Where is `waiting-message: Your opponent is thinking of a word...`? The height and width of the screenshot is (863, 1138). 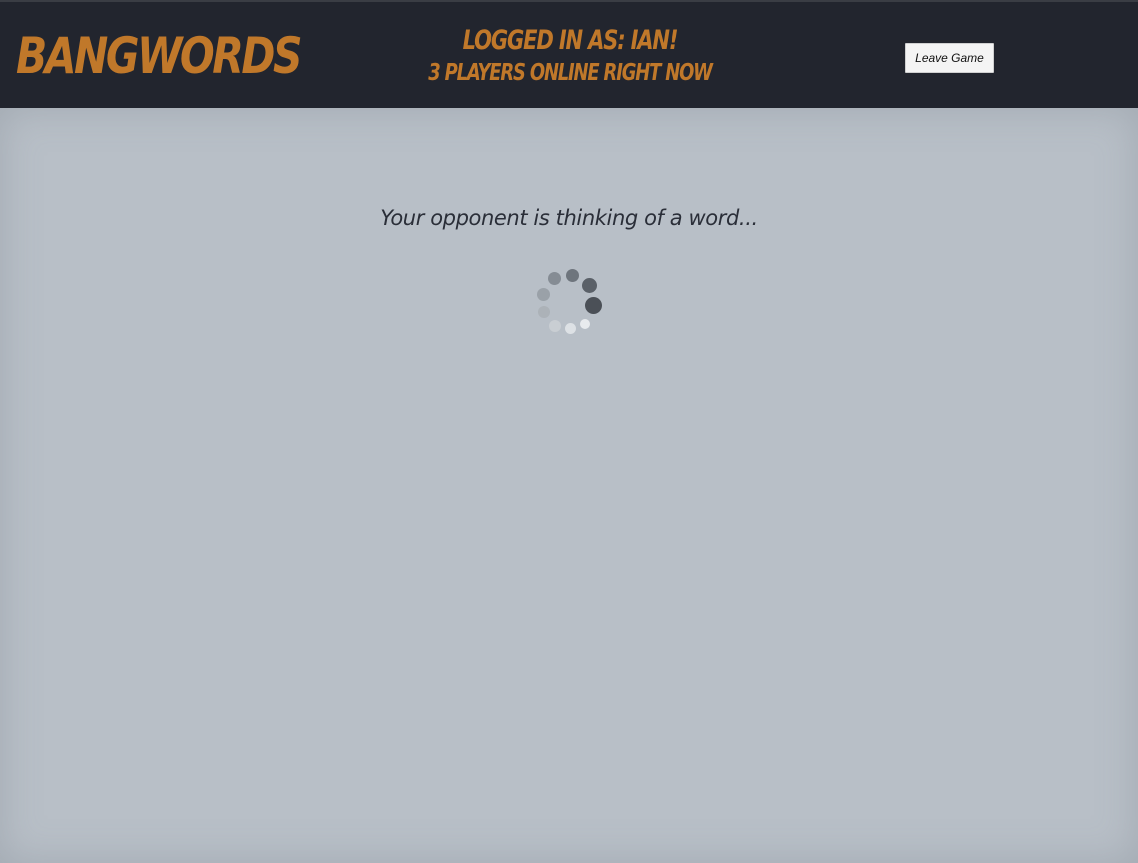
waiting-message: Your opponent is thinking of a word... is located at coordinates (569, 218).